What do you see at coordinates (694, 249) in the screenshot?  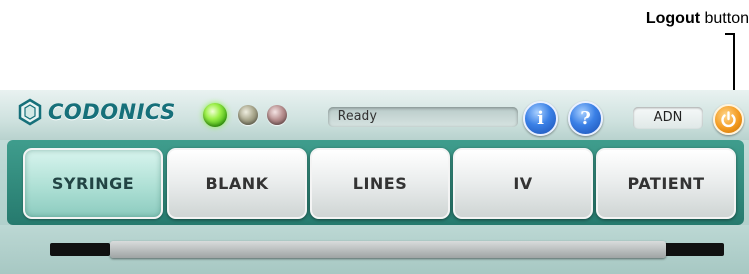 I see `tray-slot-right` at bounding box center [694, 249].